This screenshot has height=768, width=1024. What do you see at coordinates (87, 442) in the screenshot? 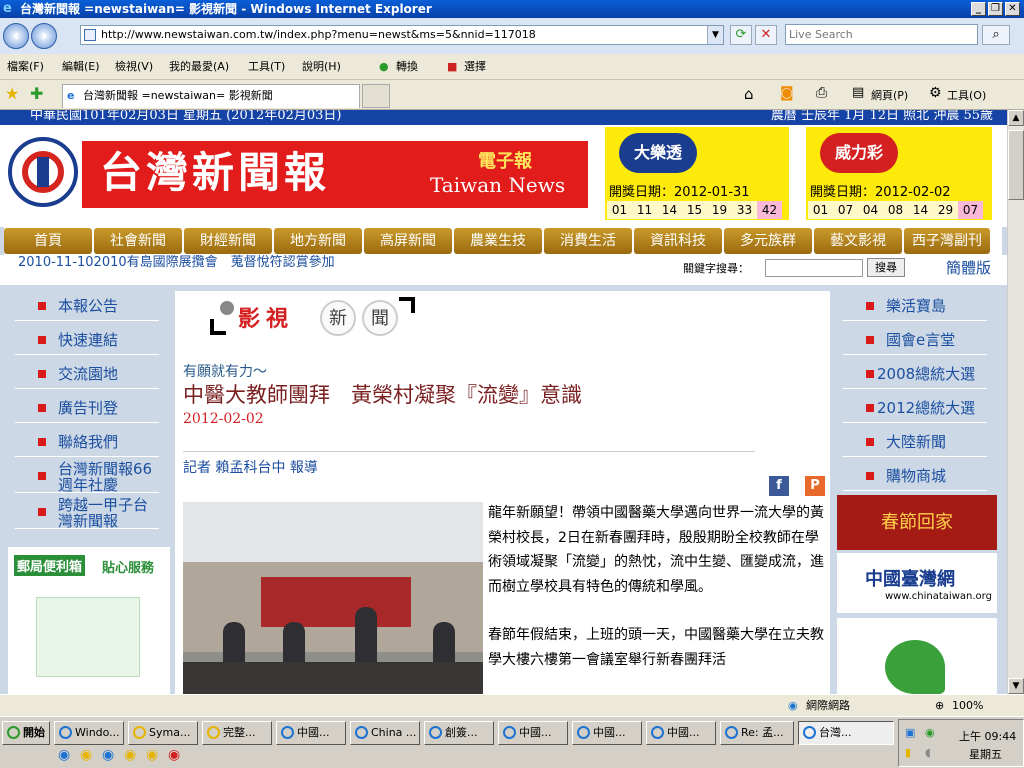
I see `sidebar-item-contact: 聯絡我們` at bounding box center [87, 442].